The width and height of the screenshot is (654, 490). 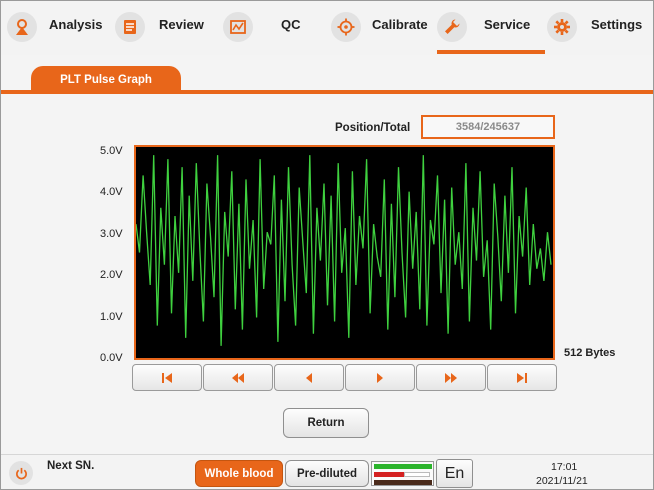 What do you see at coordinates (111, 317) in the screenshot?
I see `y-tick-label: 1.0V` at bounding box center [111, 317].